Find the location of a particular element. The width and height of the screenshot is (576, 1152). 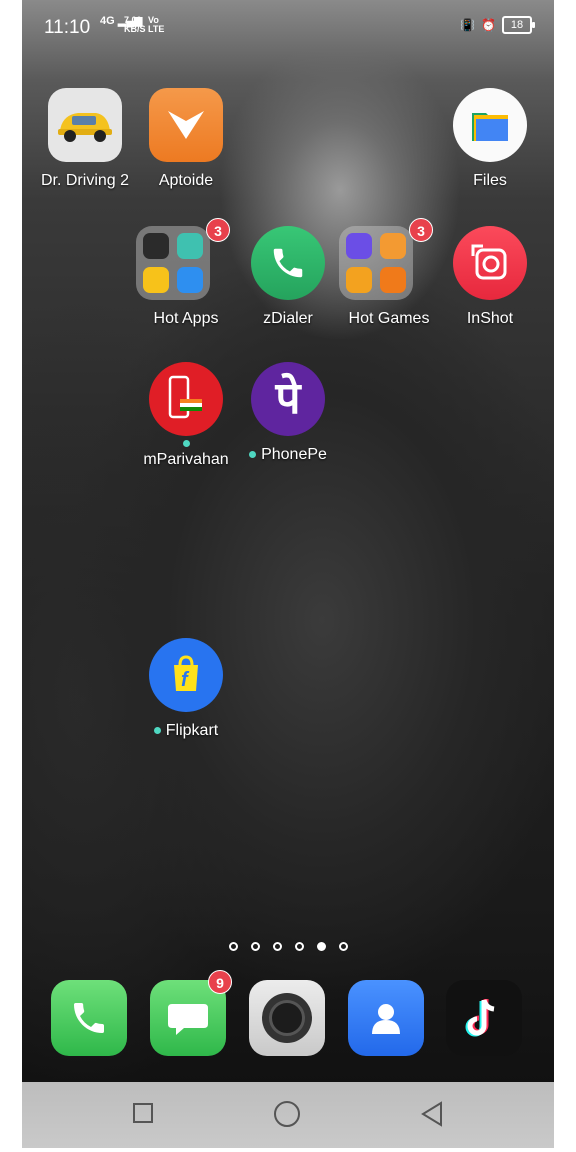

status-bar: 11:10 4G ▂▄▆ 7.00 KB/S Vo LTE 📳 ⏰ 18 is located at coordinates (288, 28).